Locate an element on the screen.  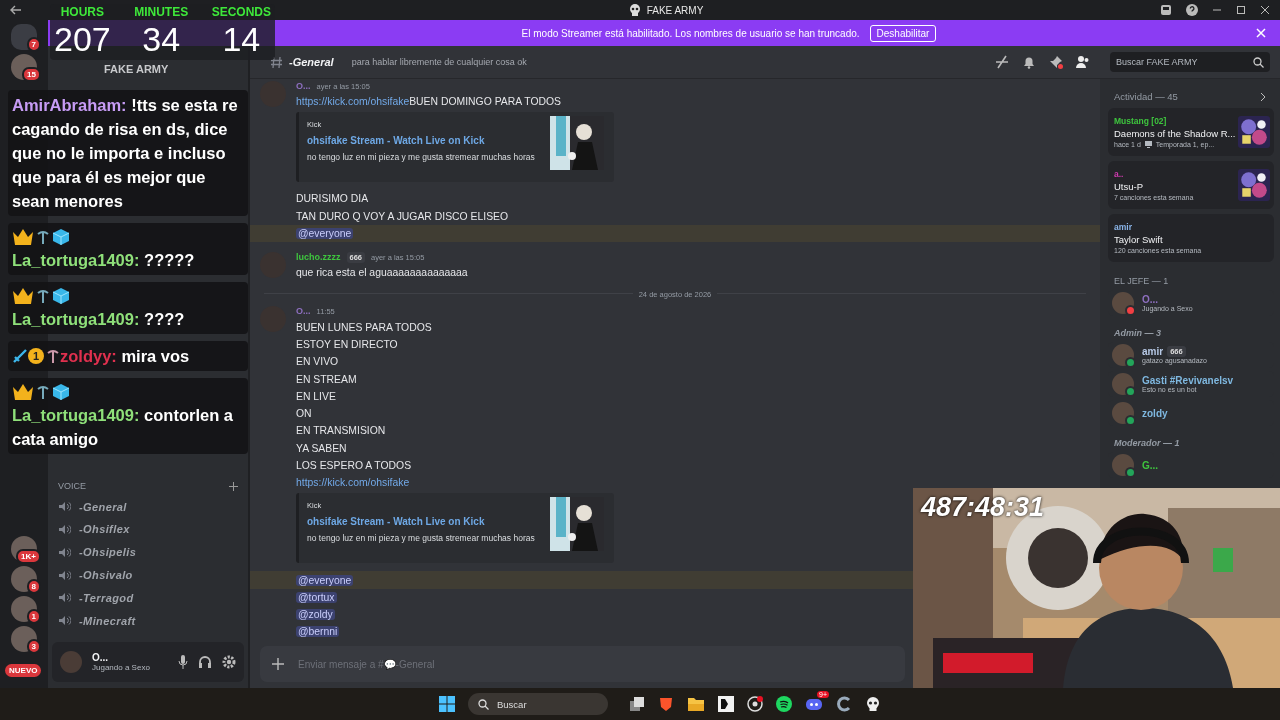
members-icon is located at coordinates (1083, 62).